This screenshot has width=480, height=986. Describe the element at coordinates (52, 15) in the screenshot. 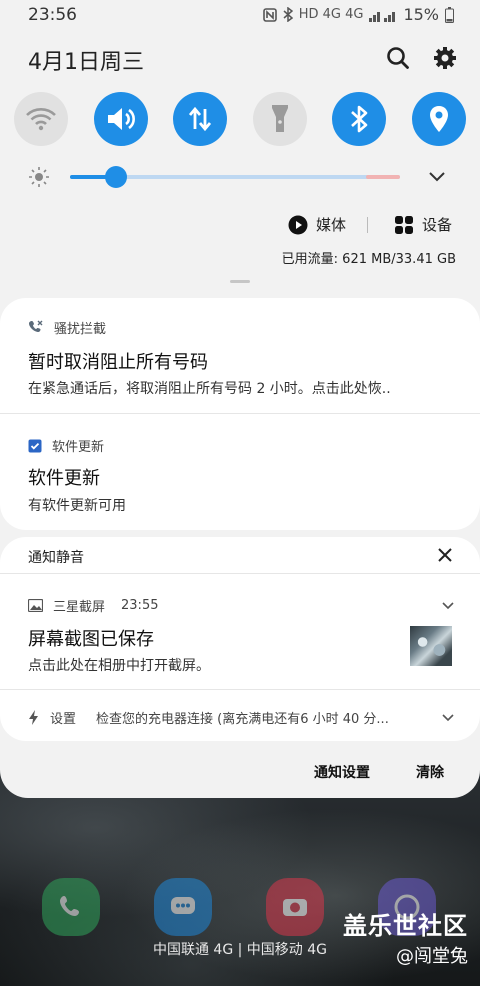

I see `status-time: 23:56` at that location.